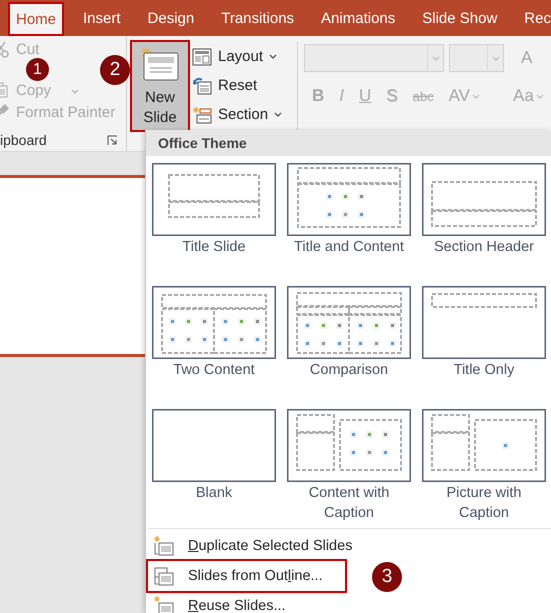 The height and width of the screenshot is (613, 551). I want to click on layout-option: Title Slide, so click(214, 210).